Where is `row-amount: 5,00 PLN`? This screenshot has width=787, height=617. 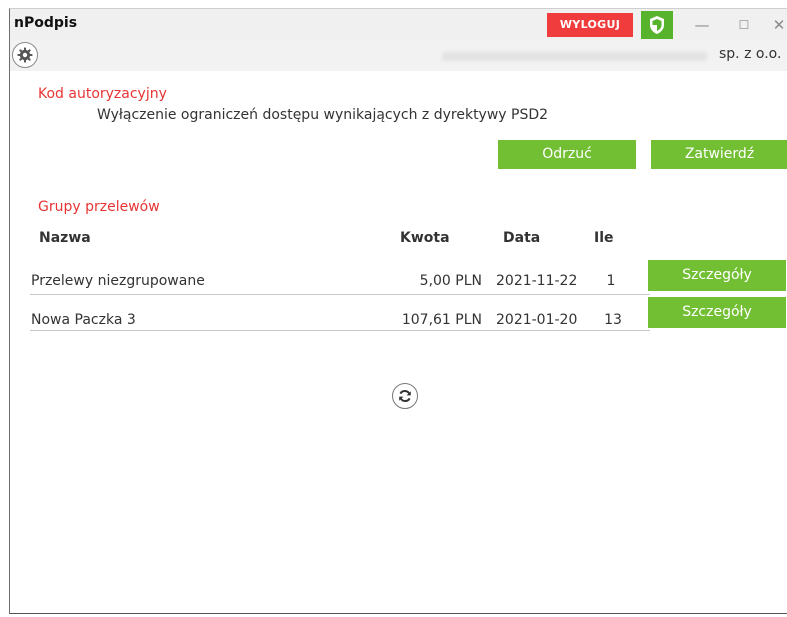
row-amount: 5,00 PLN is located at coordinates (450, 281).